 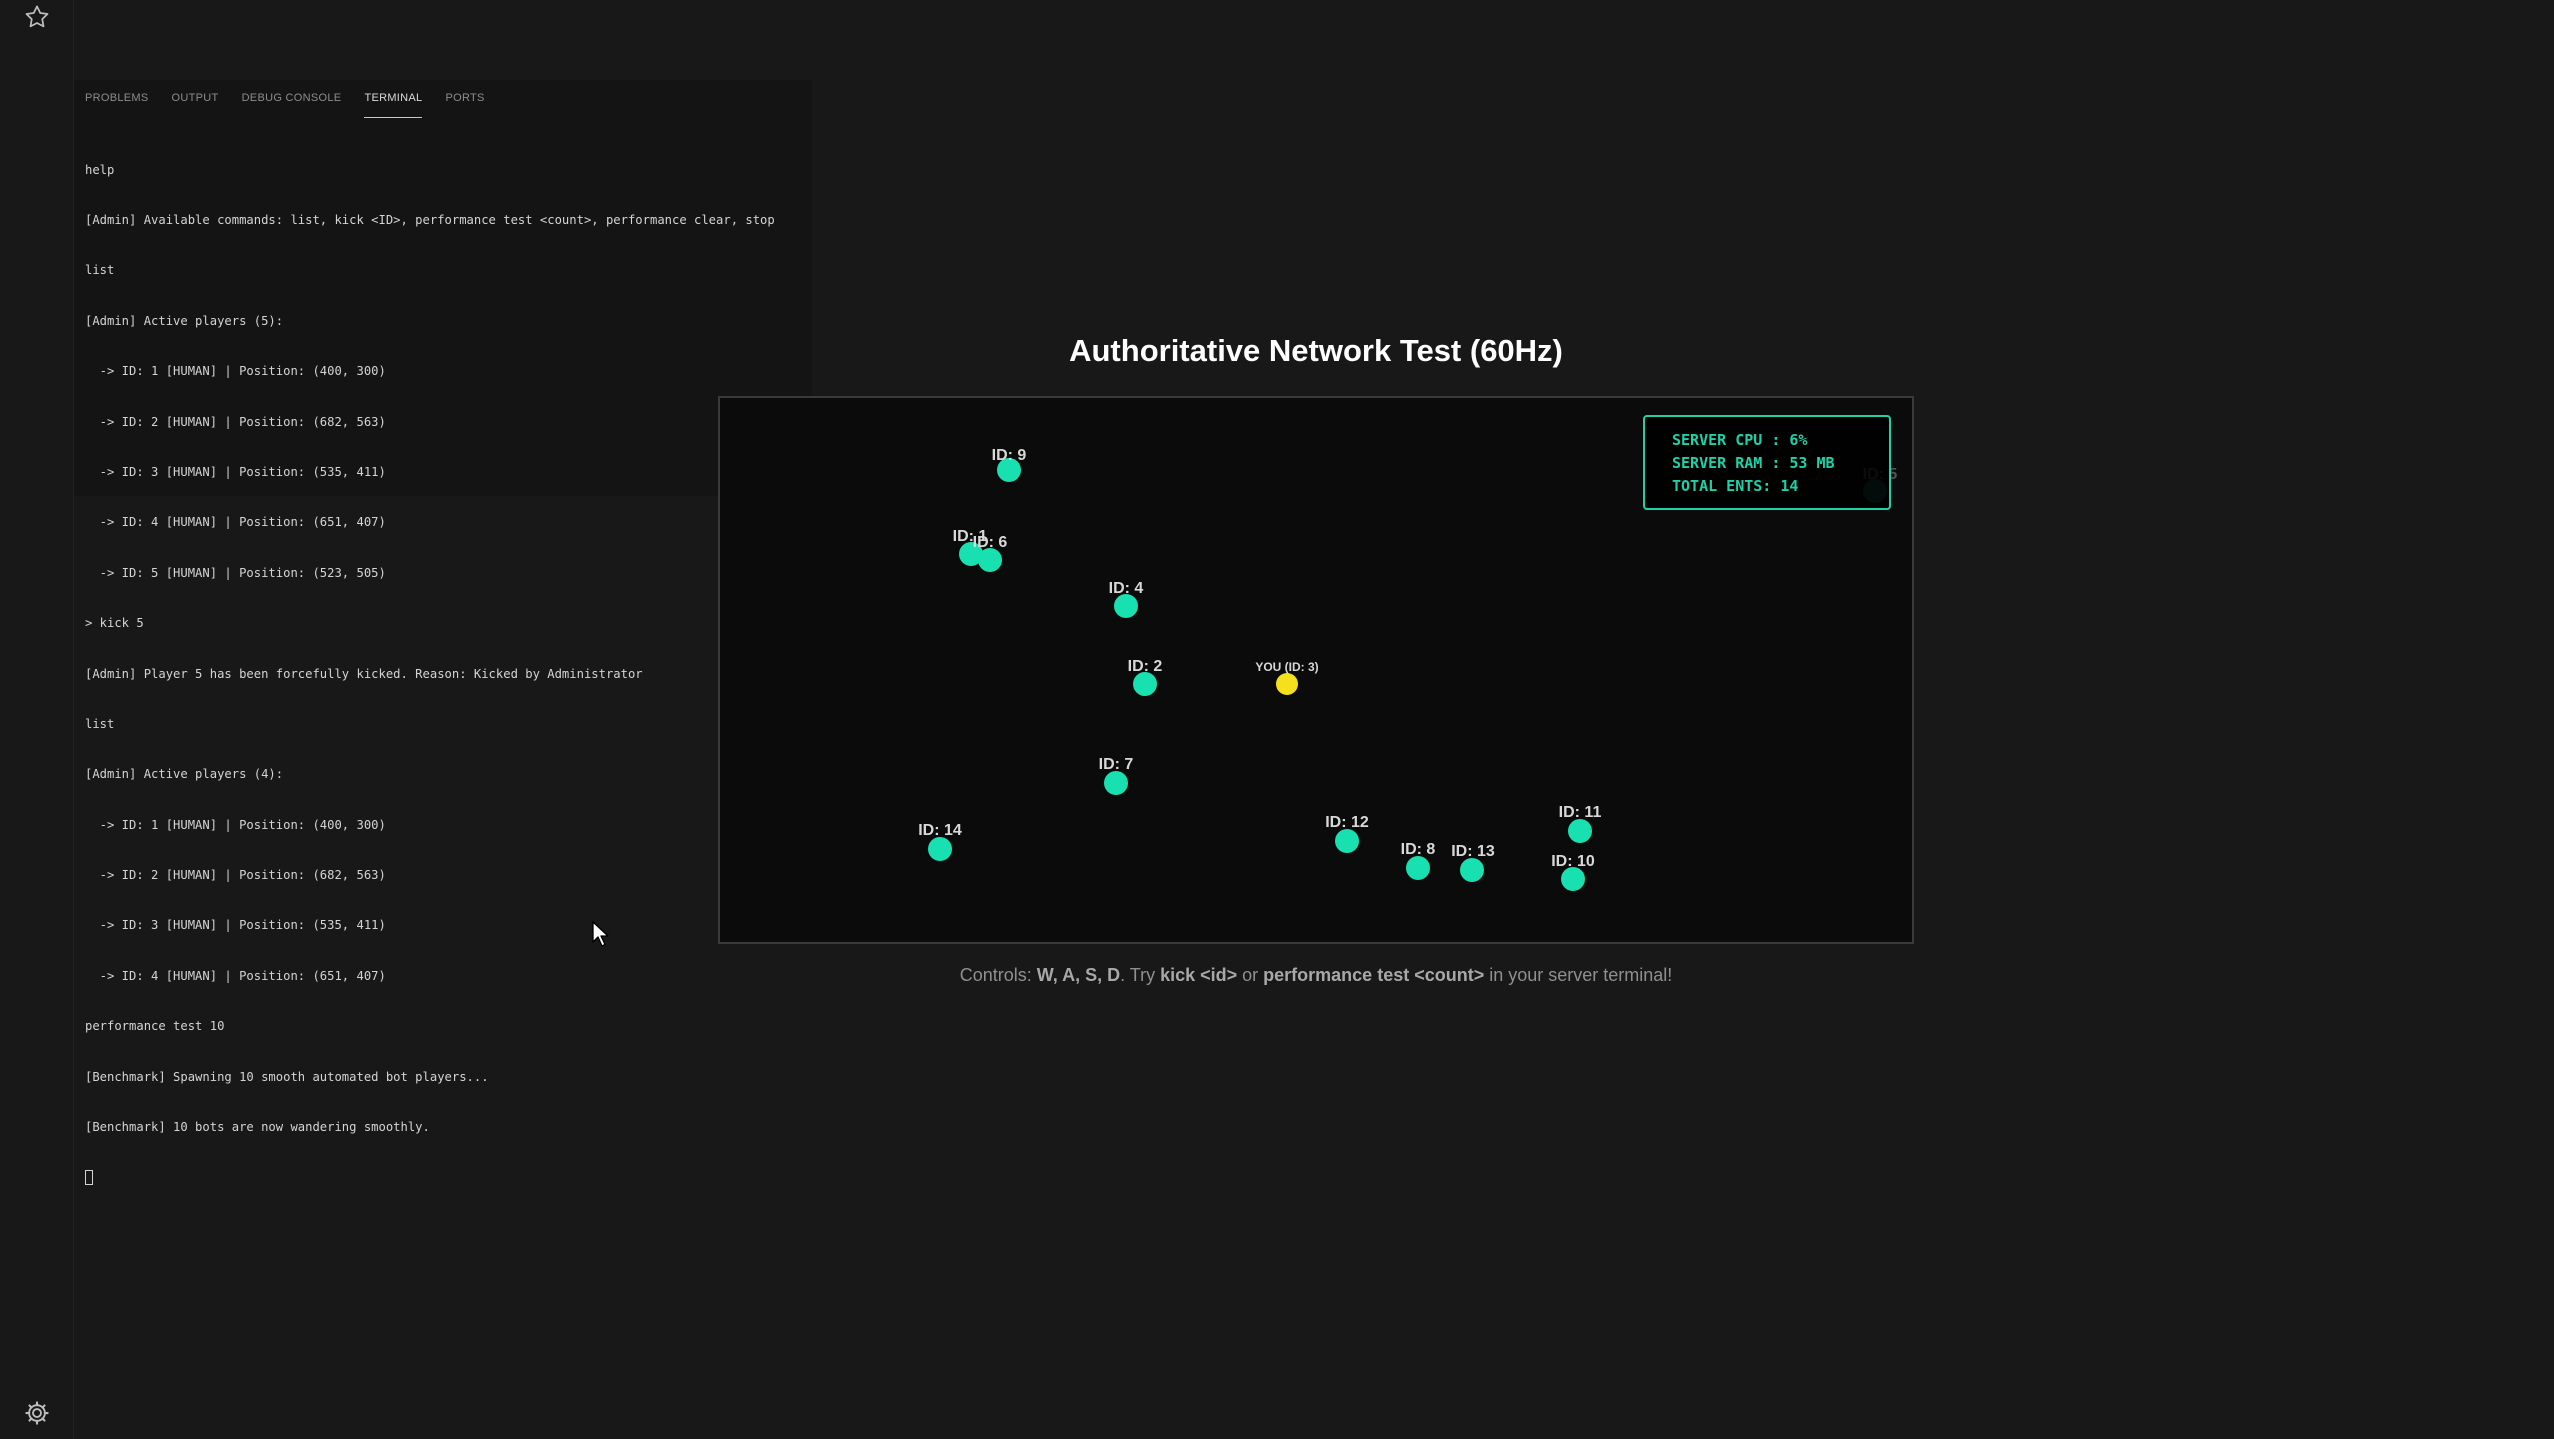 What do you see at coordinates (602, 936) in the screenshot?
I see `mouse-pointer-icon` at bounding box center [602, 936].